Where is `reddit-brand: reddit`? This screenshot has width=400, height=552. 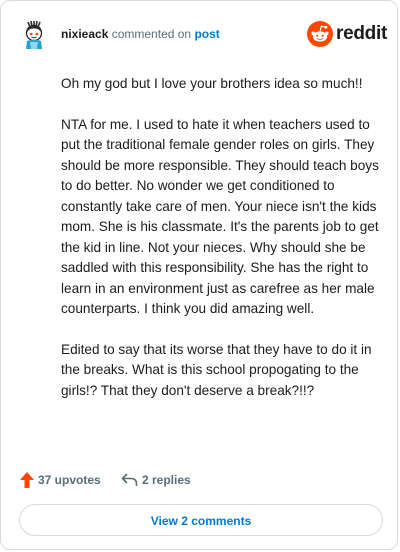 reddit-brand: reddit is located at coordinates (347, 34).